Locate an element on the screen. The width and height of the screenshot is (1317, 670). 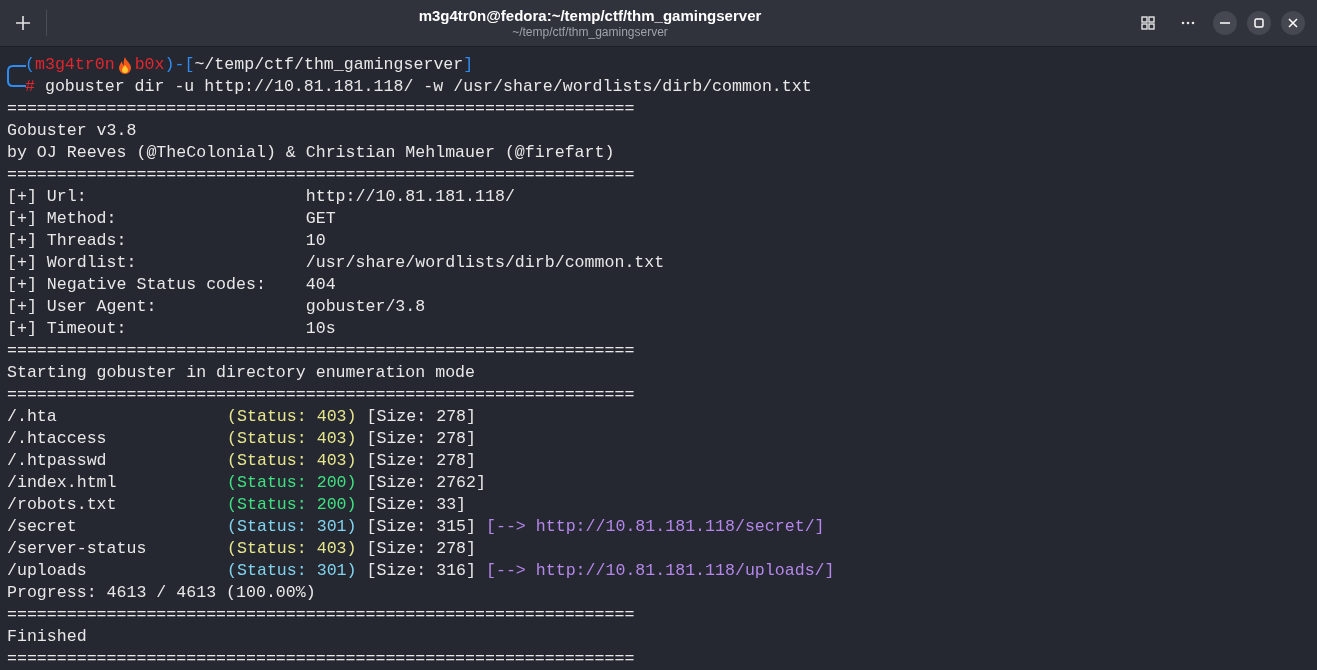
close-button is located at coordinates (1293, 23).